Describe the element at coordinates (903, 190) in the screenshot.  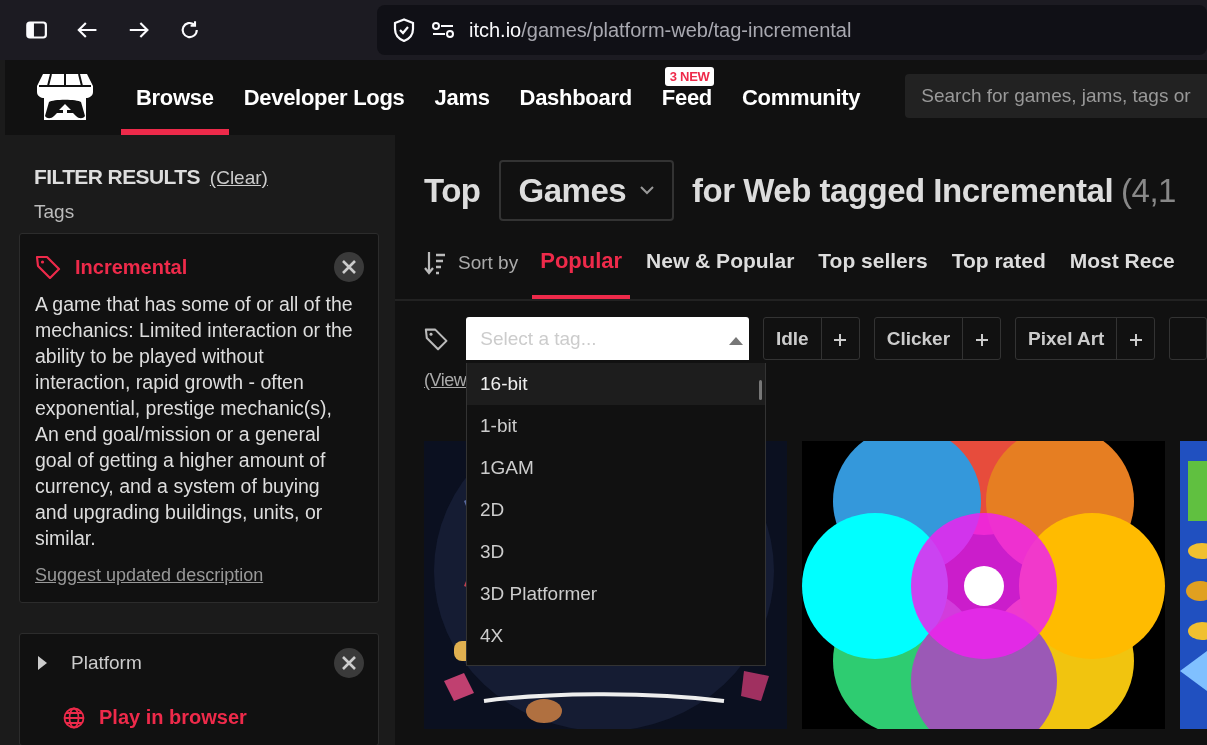
I see `heading-text: for Web tagged Incremental` at that location.